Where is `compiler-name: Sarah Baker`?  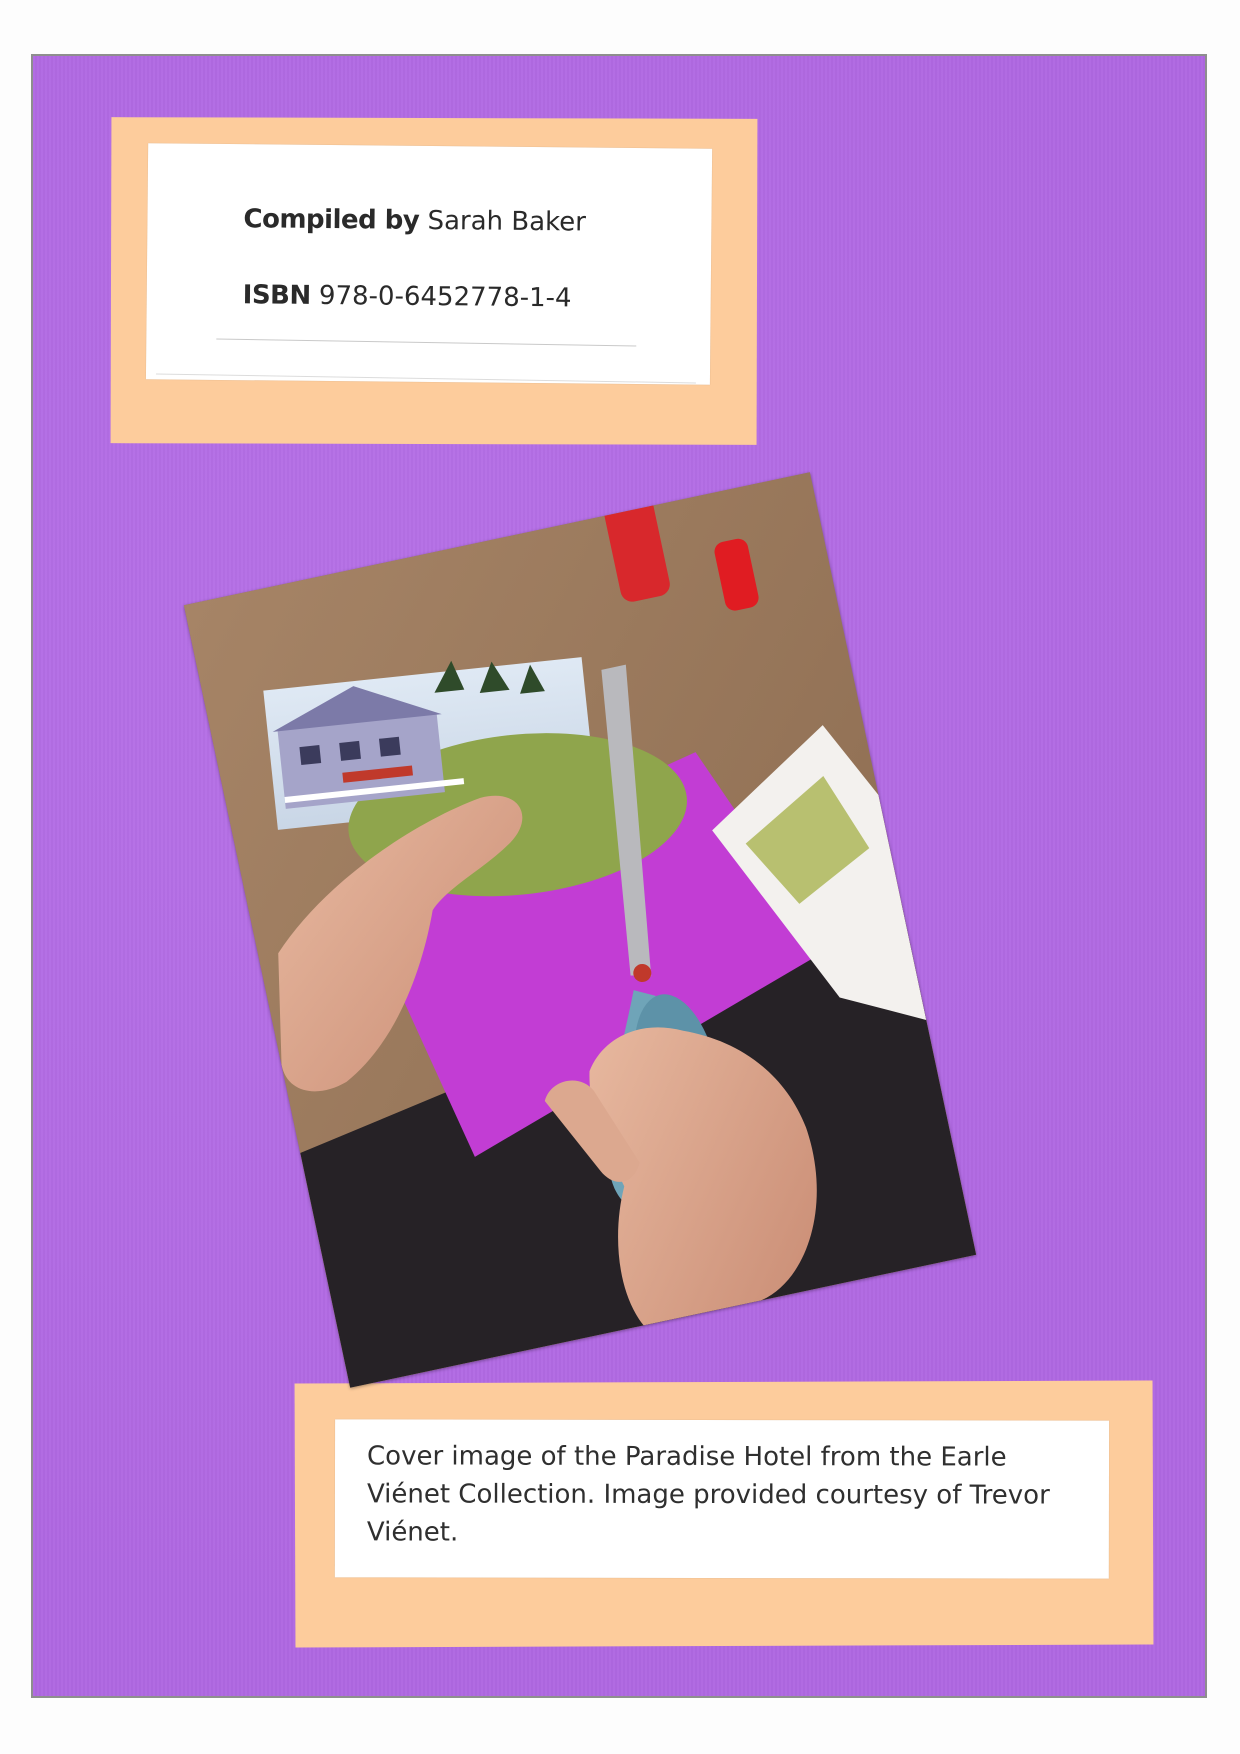
compiler-name: Sarah Baker is located at coordinates (507, 221).